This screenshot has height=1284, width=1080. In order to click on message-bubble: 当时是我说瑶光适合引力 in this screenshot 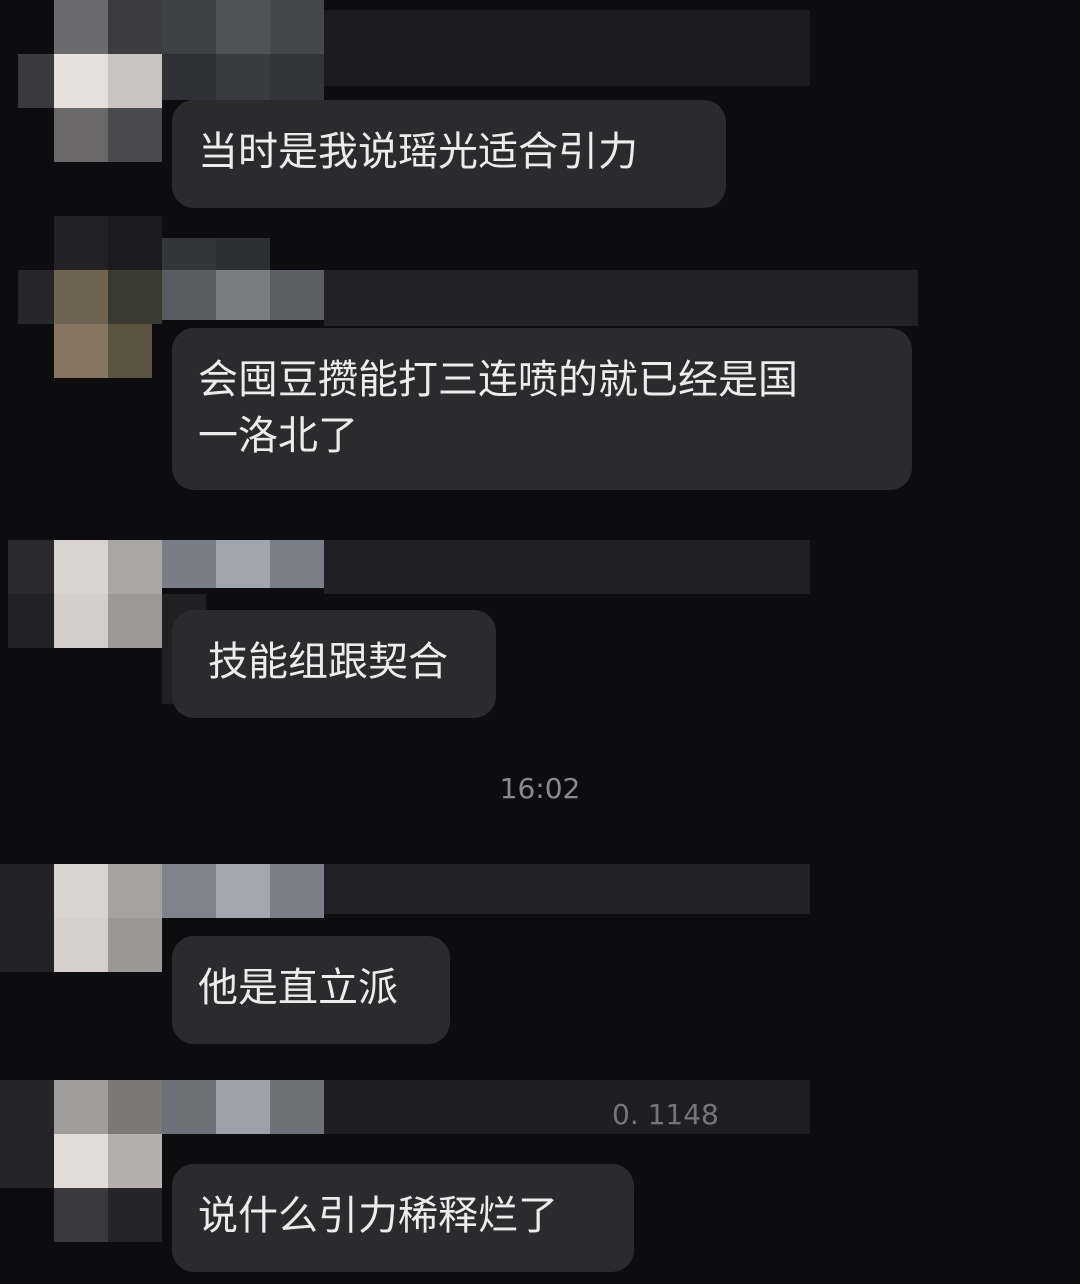, I will do `click(449, 154)`.